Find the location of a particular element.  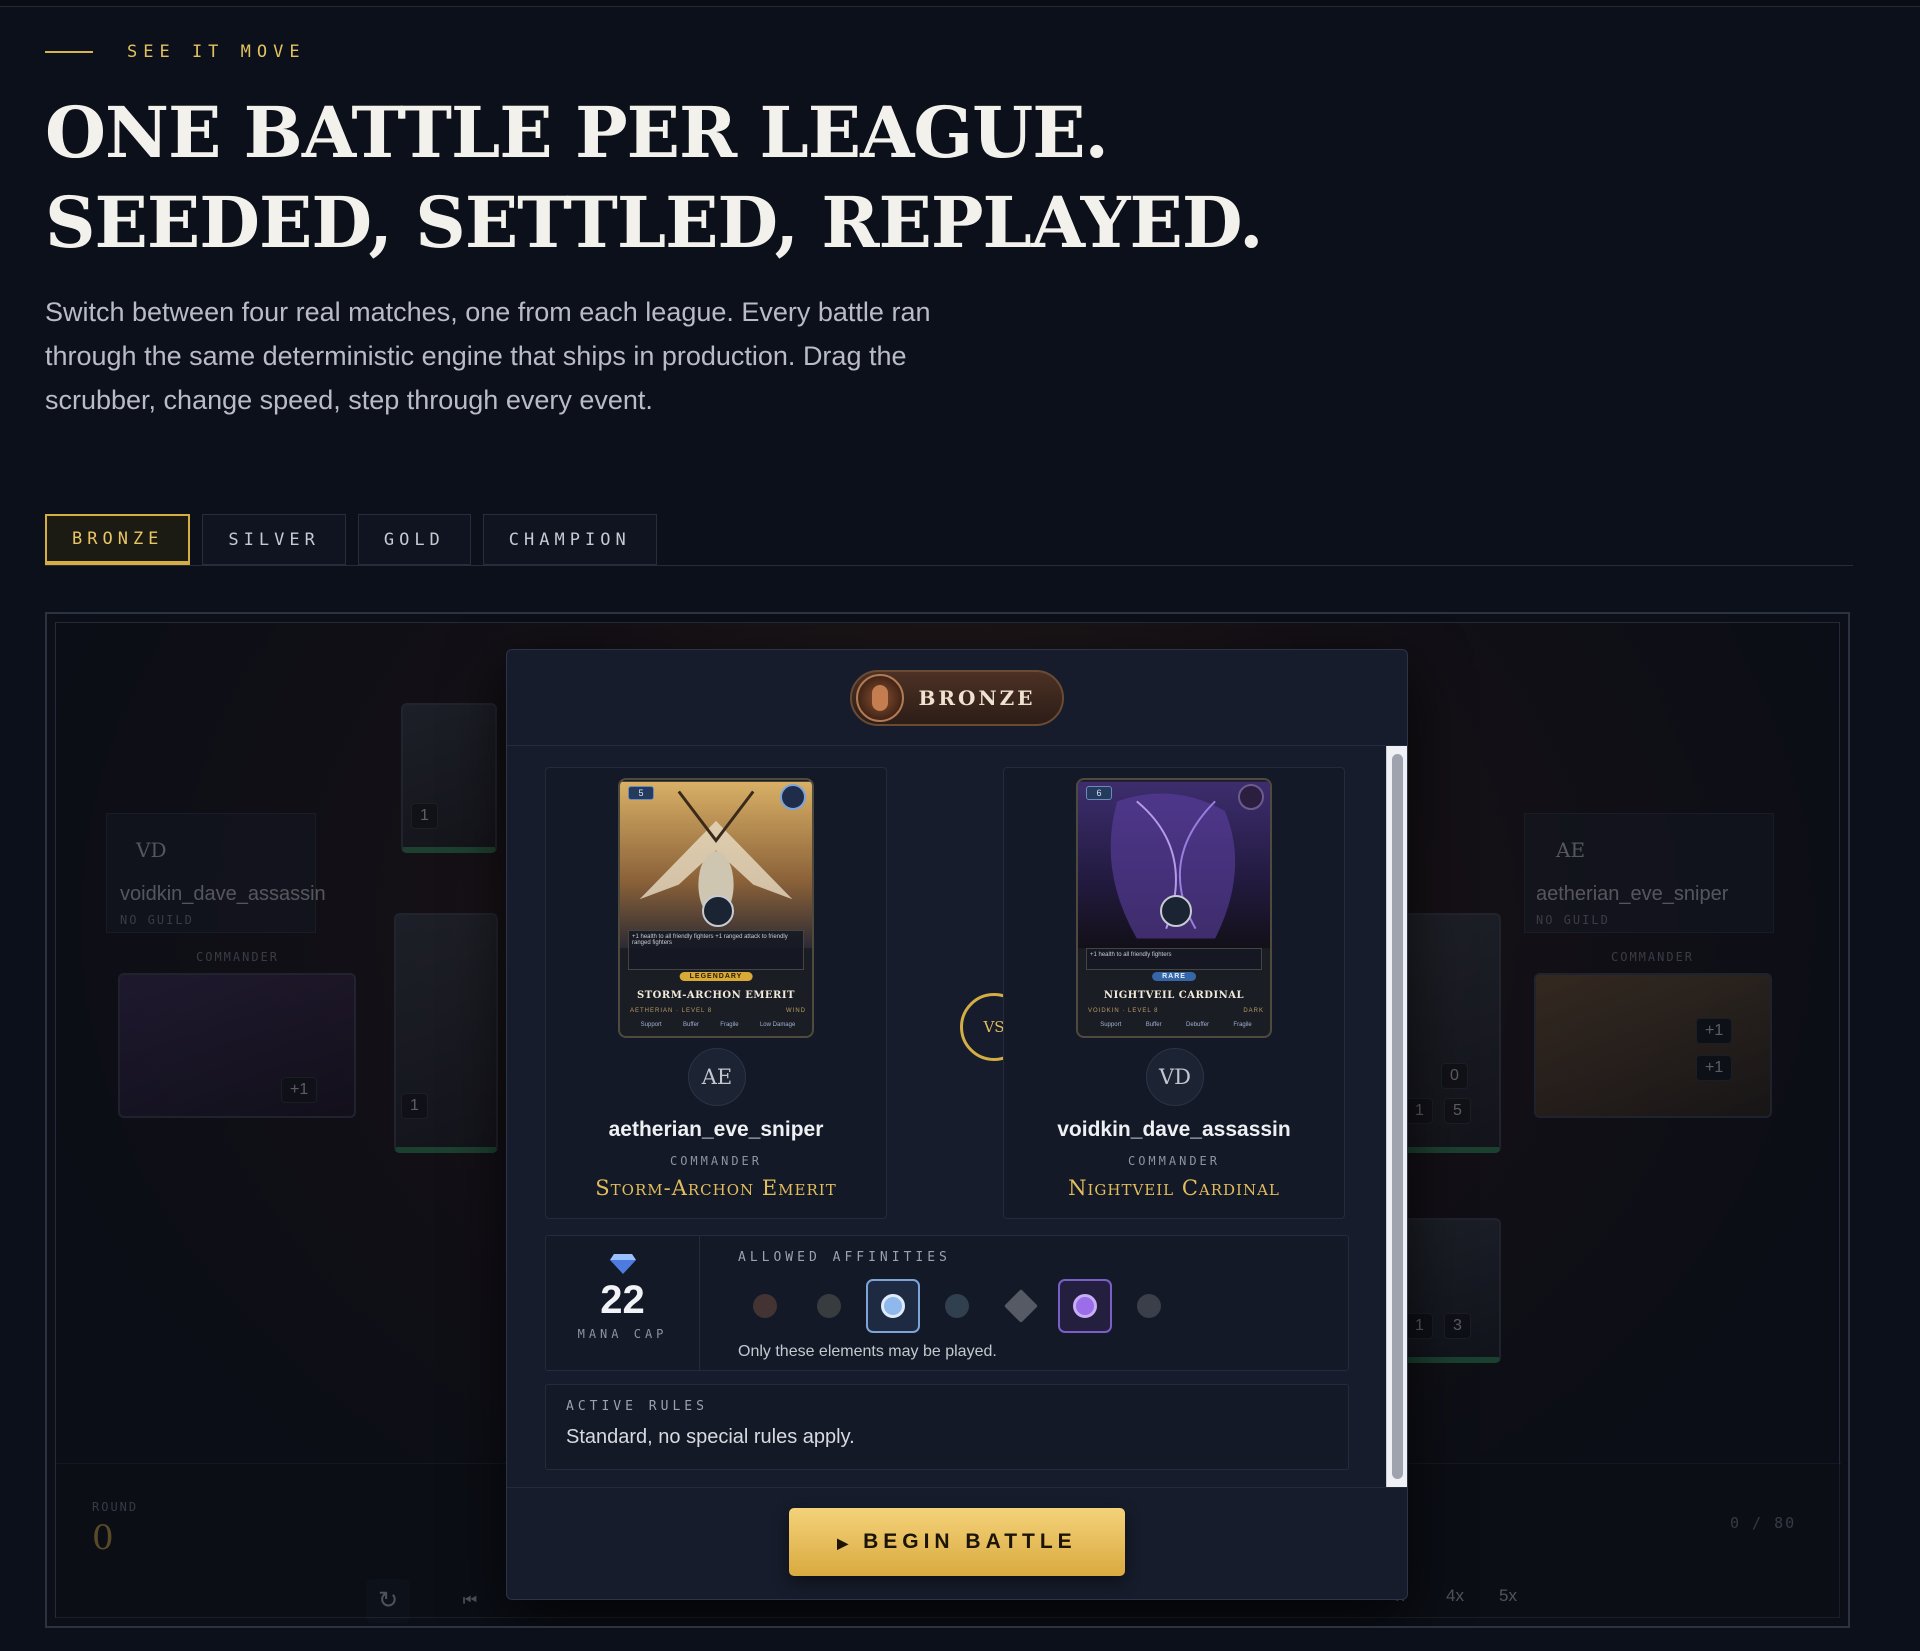

active-rules-text: Standard, no special rules apply. is located at coordinates (710, 1437).